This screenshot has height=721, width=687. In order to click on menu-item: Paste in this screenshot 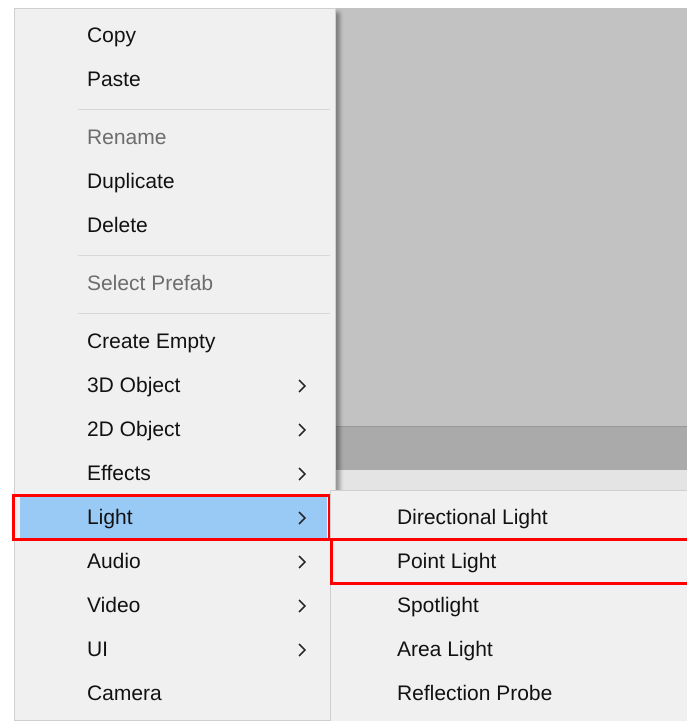, I will do `click(173, 80)`.